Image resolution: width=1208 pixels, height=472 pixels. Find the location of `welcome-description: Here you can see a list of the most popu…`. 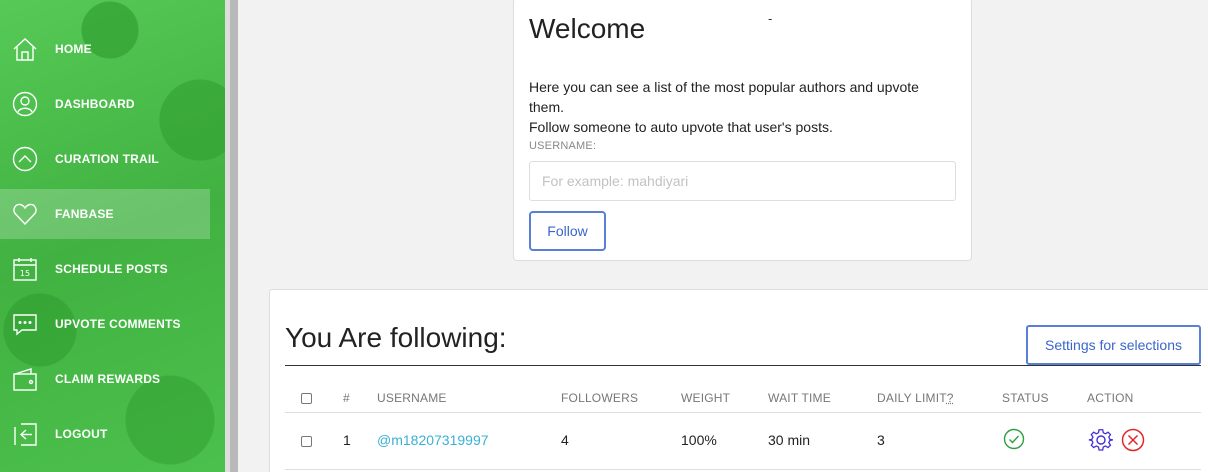

welcome-description: Here you can see a list of the most popu… is located at coordinates (739, 107).